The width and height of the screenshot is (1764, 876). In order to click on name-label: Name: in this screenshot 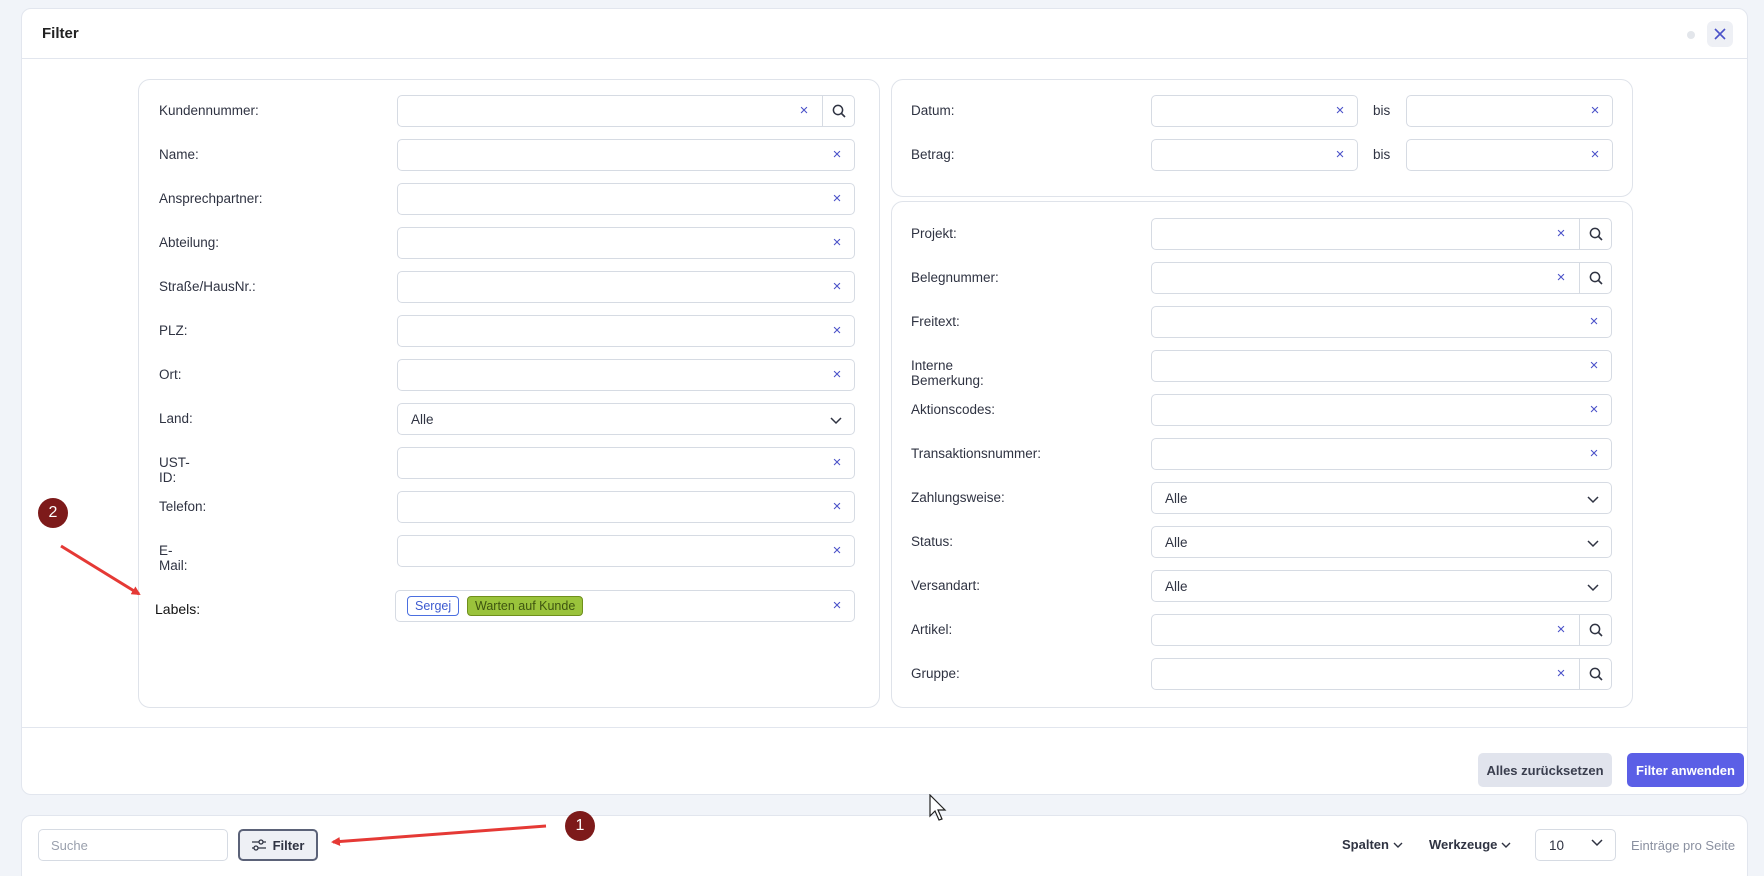, I will do `click(179, 154)`.